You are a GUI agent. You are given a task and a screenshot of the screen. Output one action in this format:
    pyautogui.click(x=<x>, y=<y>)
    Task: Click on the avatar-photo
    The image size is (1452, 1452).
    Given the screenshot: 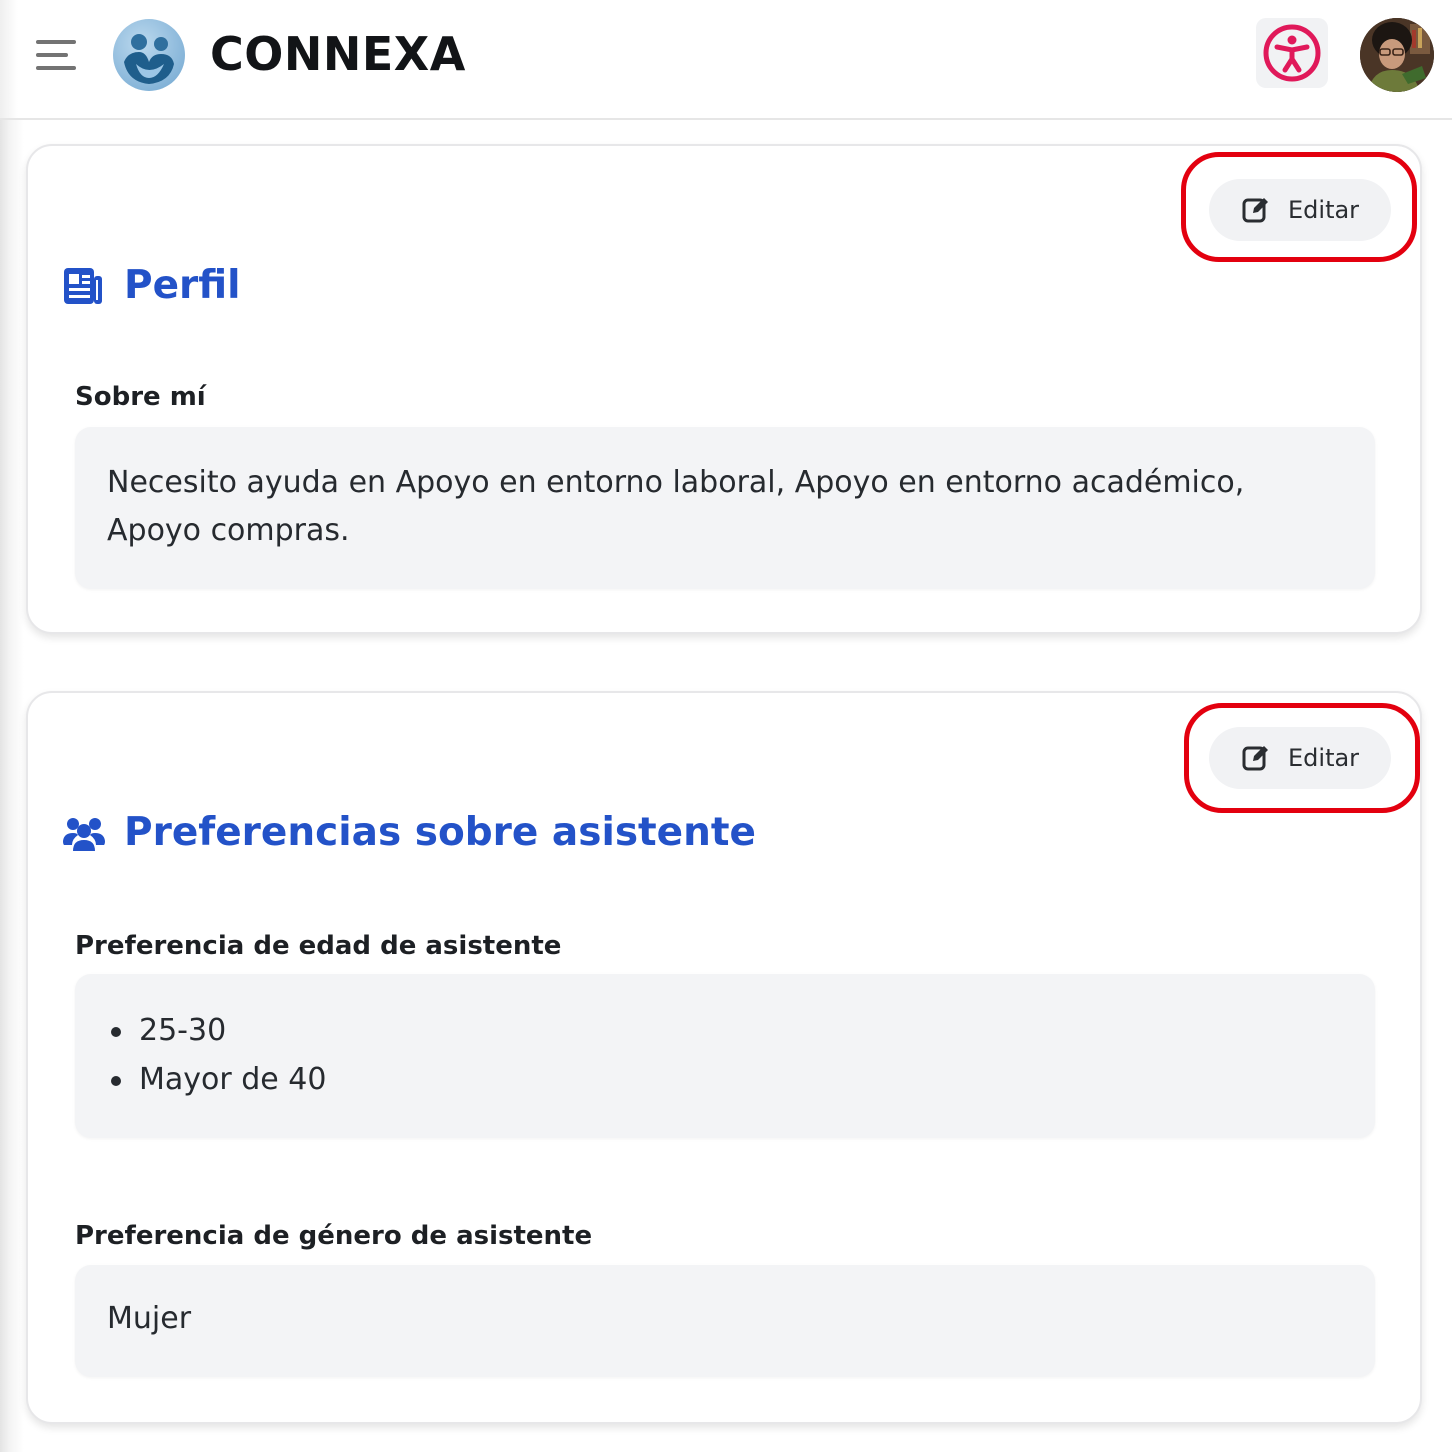 What is the action you would take?
    pyautogui.click(x=1397, y=55)
    